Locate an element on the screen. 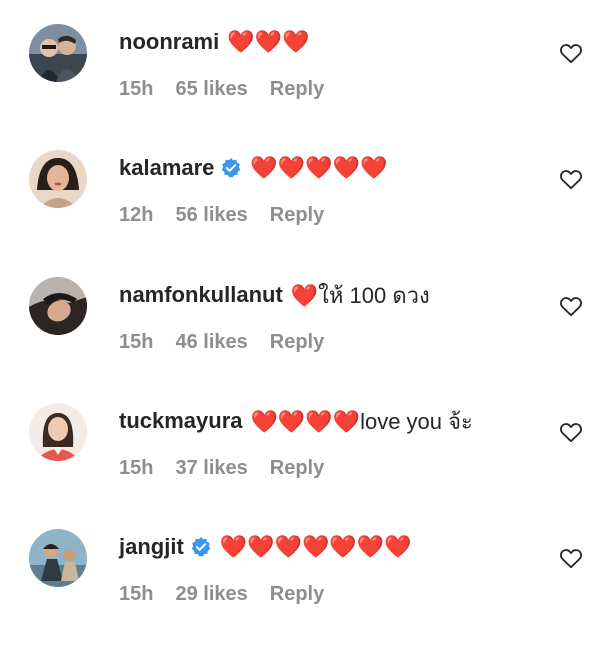  comment-time: 12h is located at coordinates (136, 215).